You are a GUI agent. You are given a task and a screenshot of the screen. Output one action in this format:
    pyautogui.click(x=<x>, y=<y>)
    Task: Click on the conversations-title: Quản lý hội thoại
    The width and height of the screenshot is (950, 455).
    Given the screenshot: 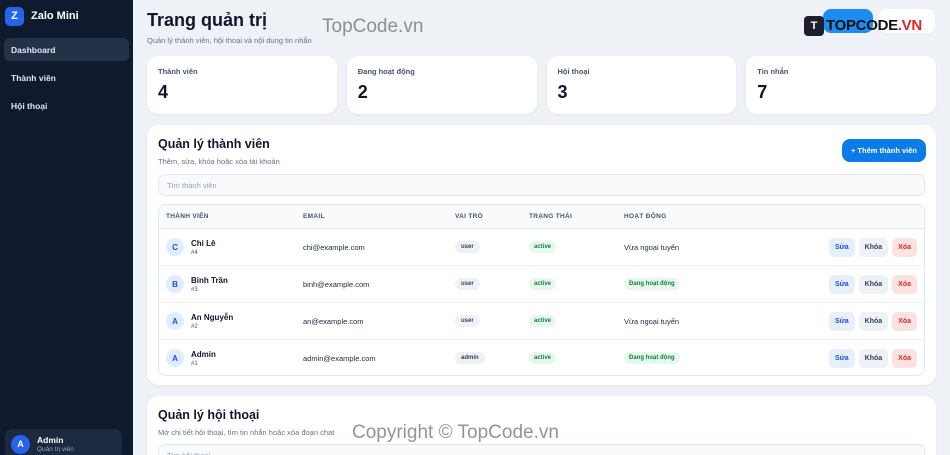 What is the action you would take?
    pyautogui.click(x=209, y=415)
    